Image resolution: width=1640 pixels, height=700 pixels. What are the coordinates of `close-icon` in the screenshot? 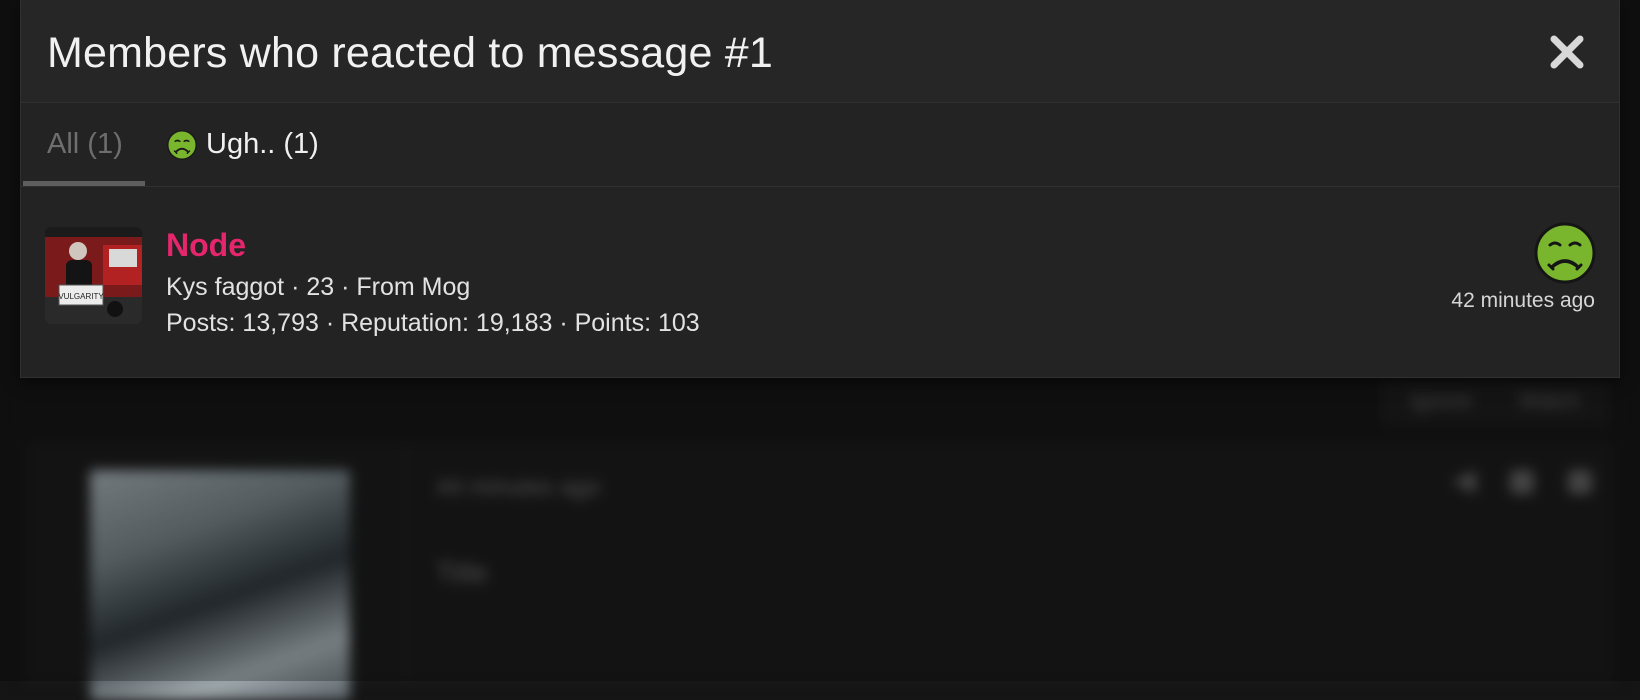 It's located at (1567, 52).